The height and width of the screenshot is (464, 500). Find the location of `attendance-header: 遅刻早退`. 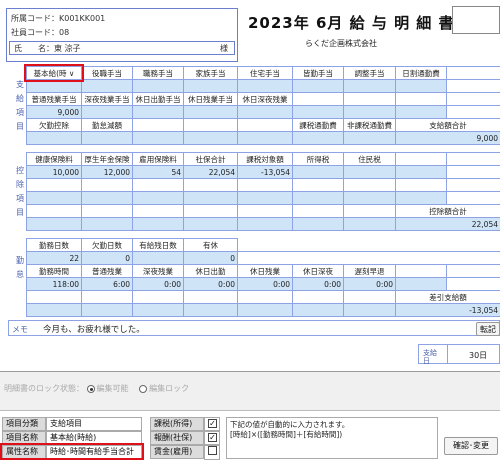

attendance-header: 遅刻早退 is located at coordinates (369, 271).